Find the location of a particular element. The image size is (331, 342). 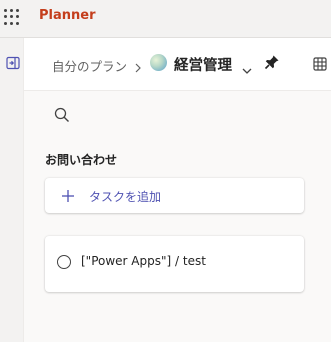

pin-icon is located at coordinates (272, 64).